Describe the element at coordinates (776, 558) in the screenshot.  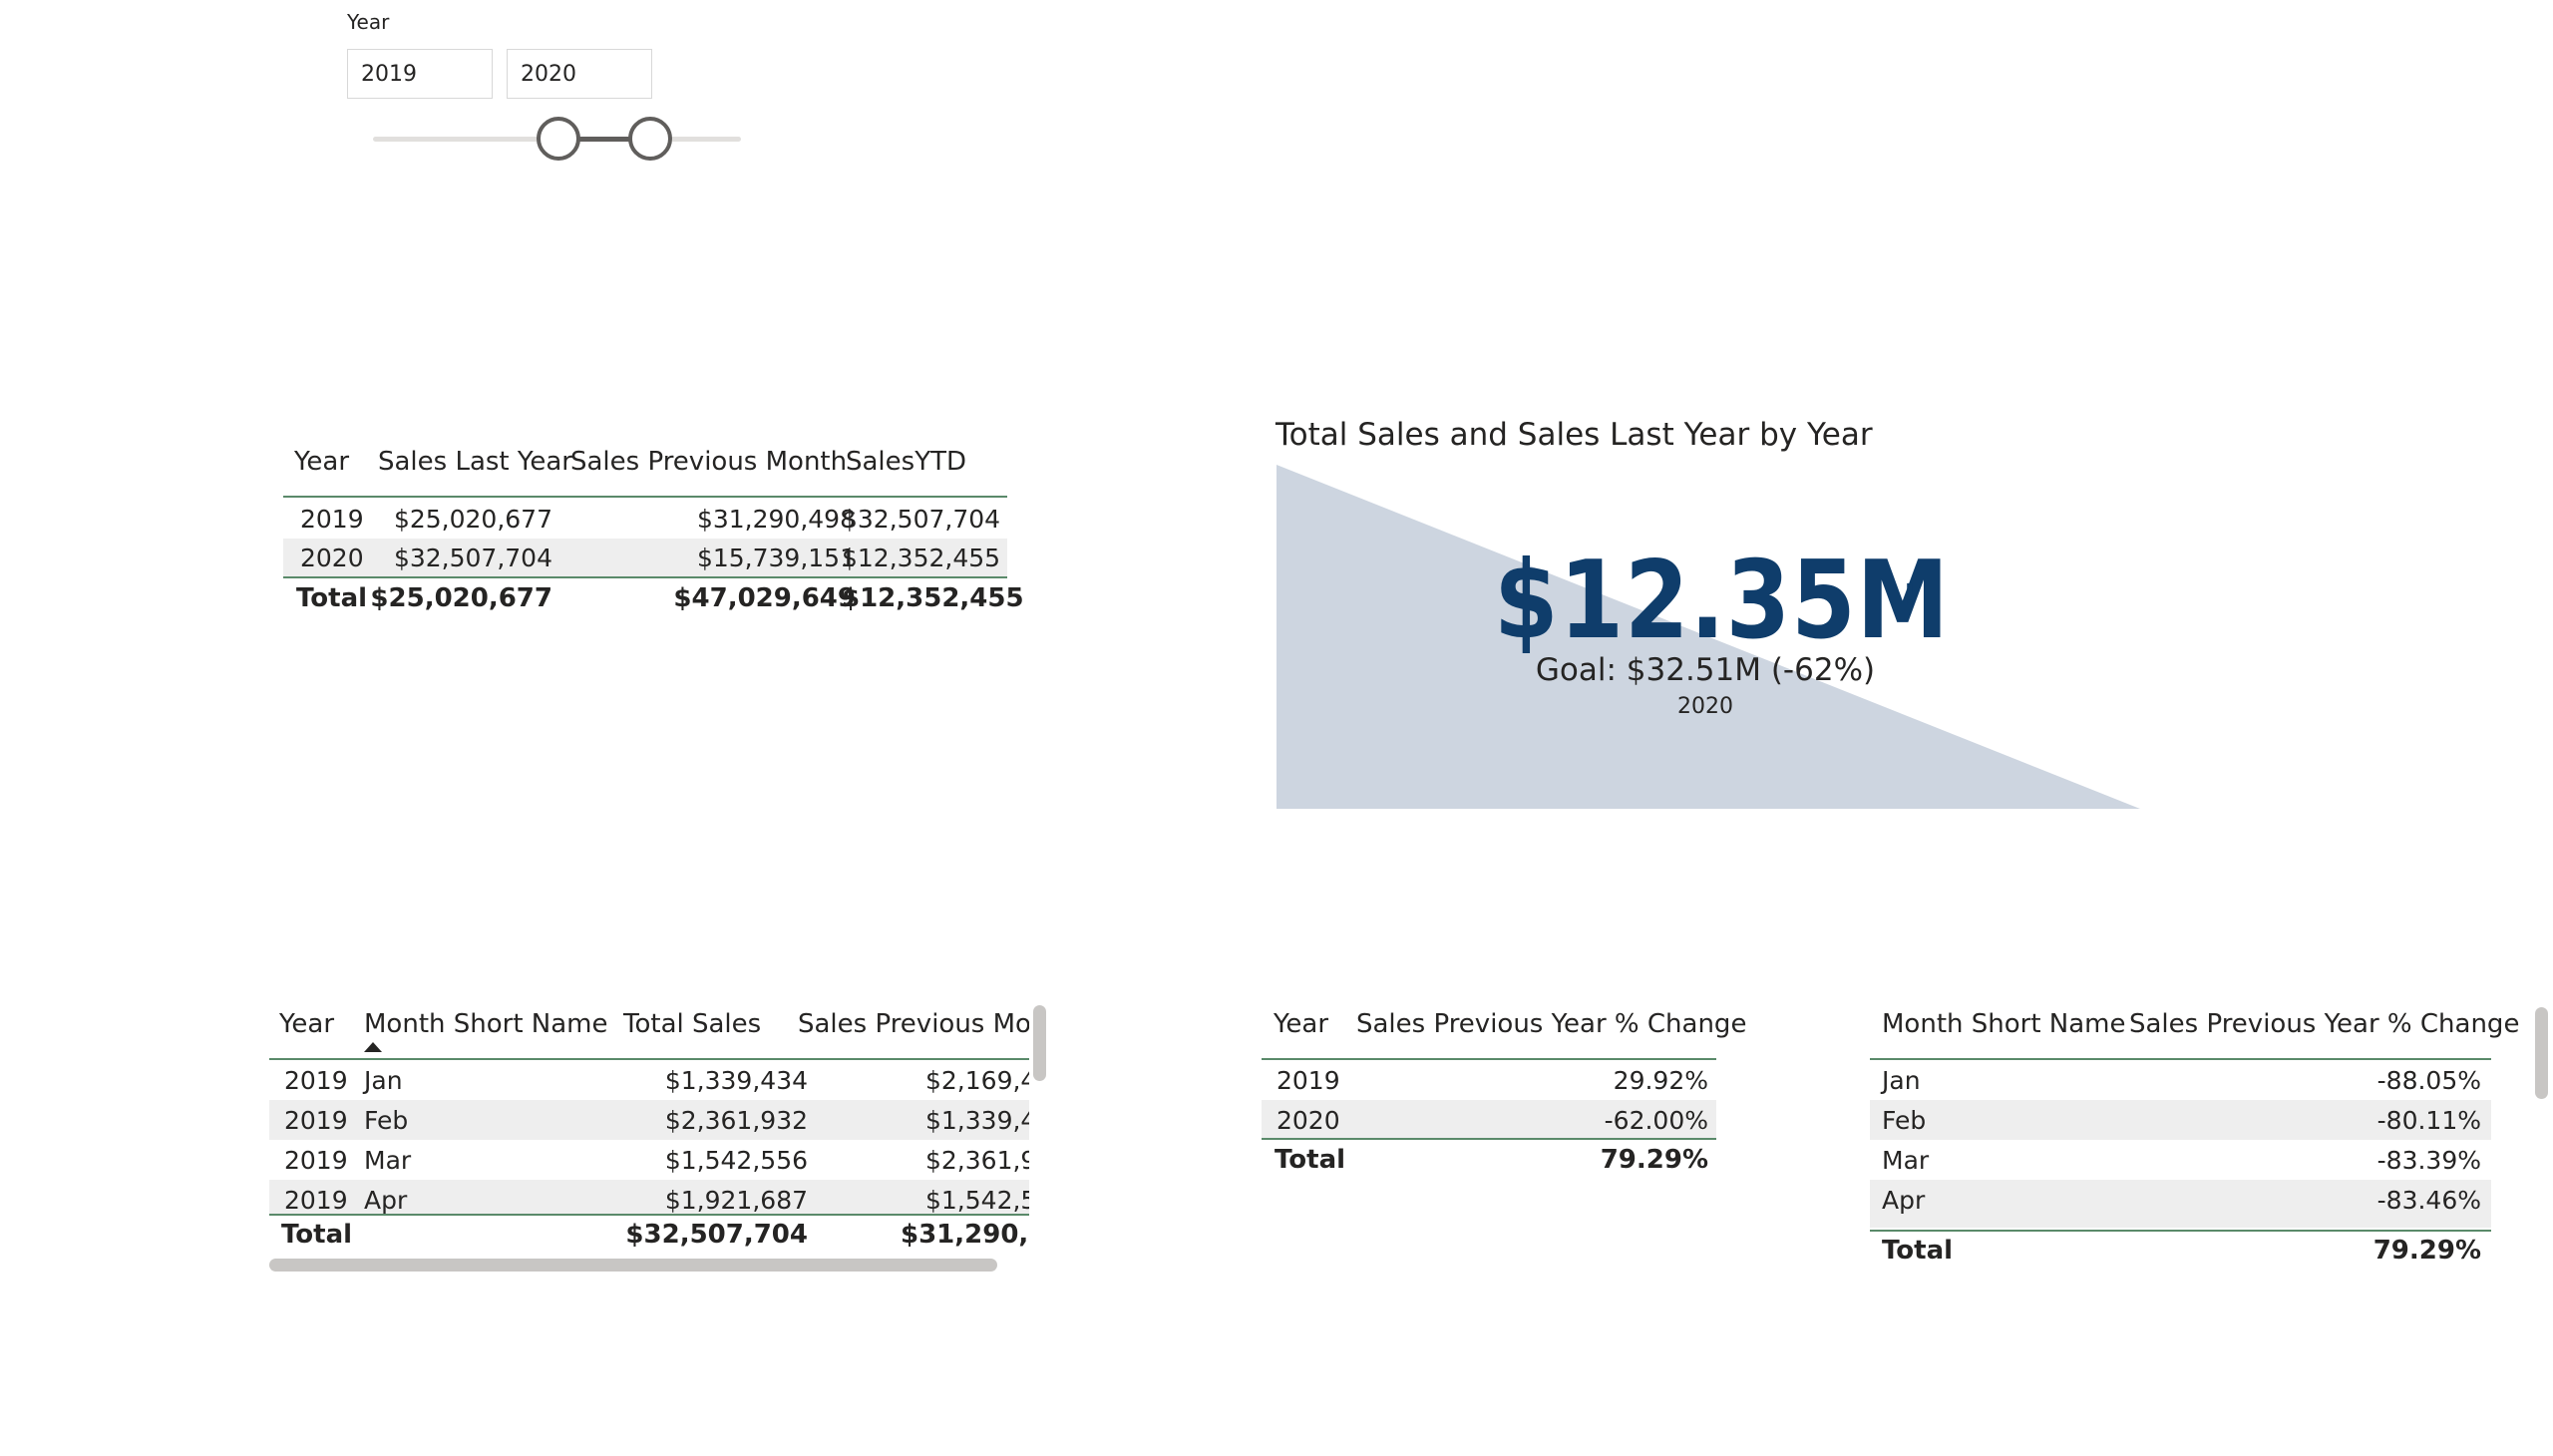
I see `cell-sales-previous-month: $15,739,151` at that location.